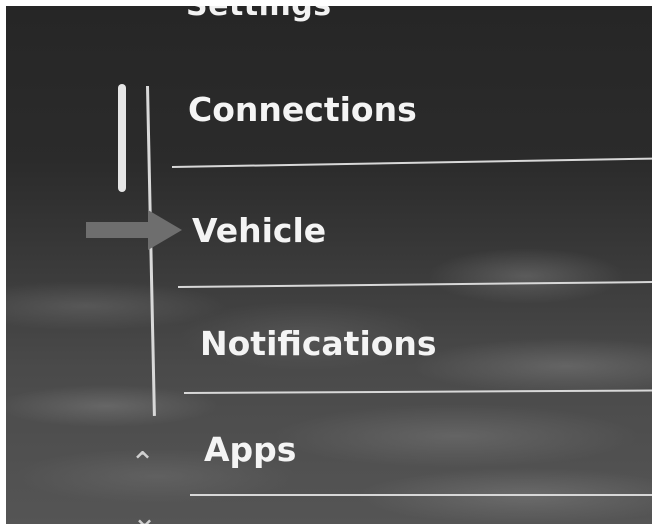 This screenshot has width=654, height=528. Describe the element at coordinates (142, 463) in the screenshot. I see `chevron-up-icon: ⌃` at that location.